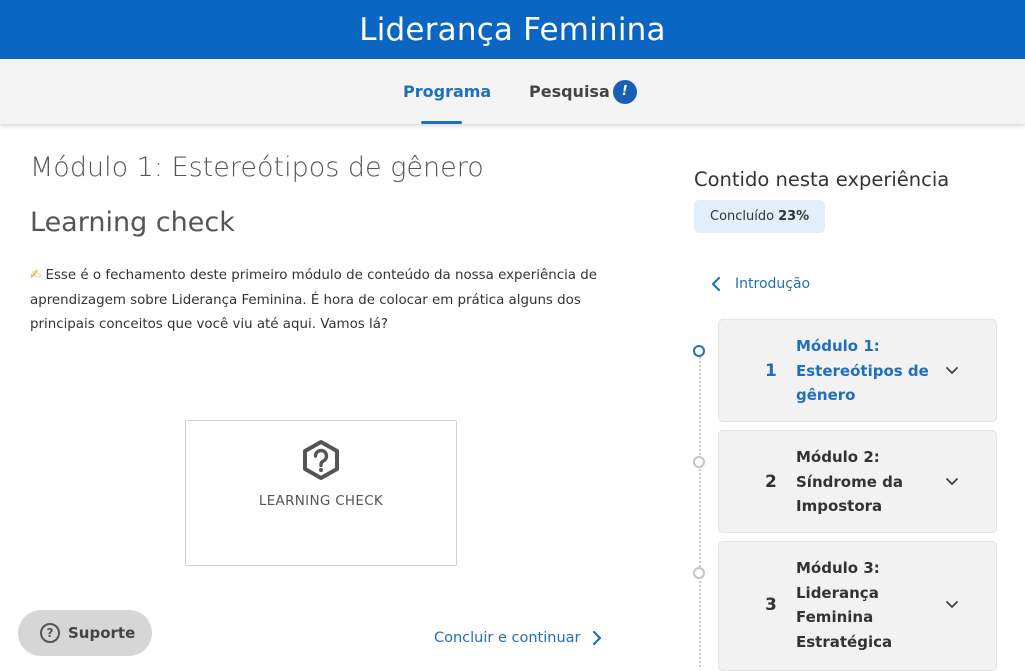  Describe the element at coordinates (771, 482) in the screenshot. I see `module-number: 2` at that location.